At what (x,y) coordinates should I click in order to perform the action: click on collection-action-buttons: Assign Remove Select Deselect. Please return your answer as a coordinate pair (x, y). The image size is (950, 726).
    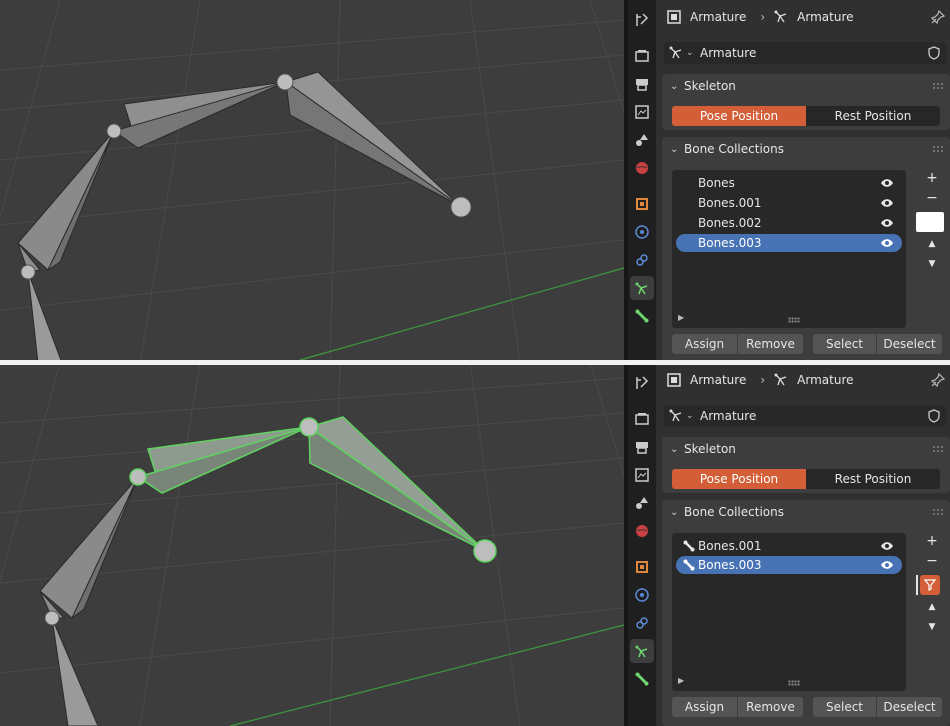
    Looking at the image, I should click on (808, 708).